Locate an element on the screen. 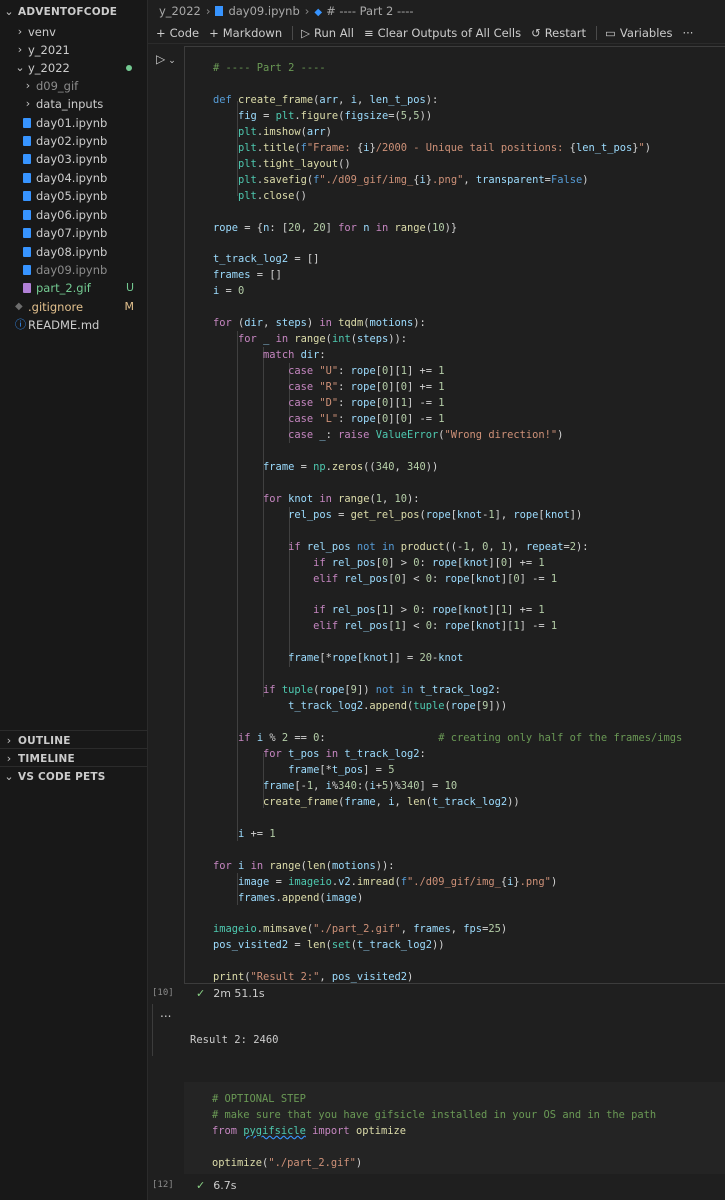  tree-item-venv: › venv is located at coordinates (74, 32).